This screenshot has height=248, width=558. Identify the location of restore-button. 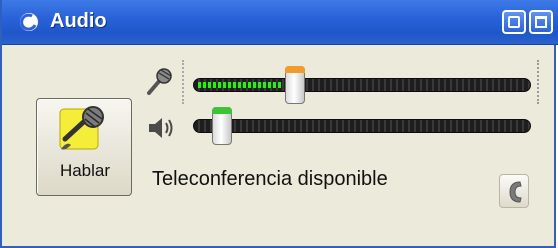
(541, 22).